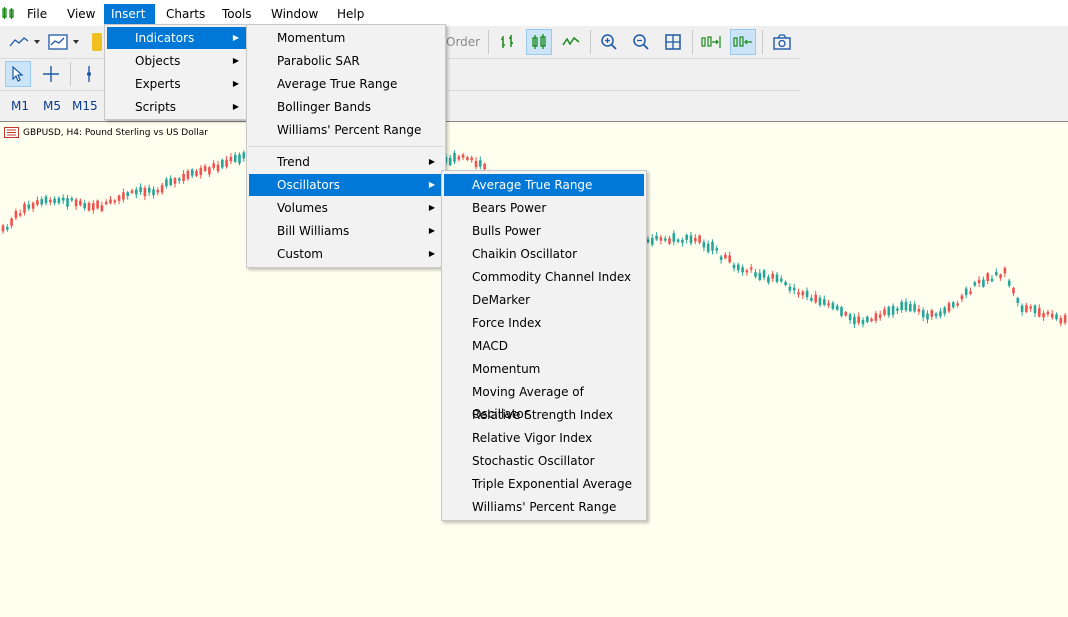 The image size is (1068, 617). I want to click on screenshot-button, so click(782, 42).